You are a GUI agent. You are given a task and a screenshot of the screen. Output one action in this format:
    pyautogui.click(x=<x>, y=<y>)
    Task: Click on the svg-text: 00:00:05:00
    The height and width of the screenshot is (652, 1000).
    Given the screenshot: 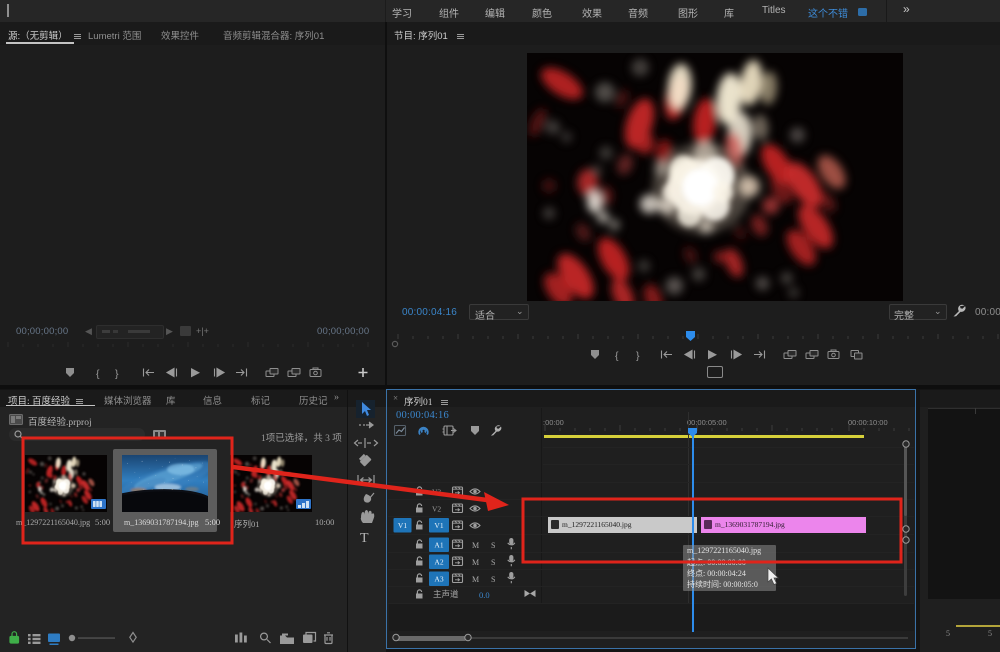 What is the action you would take?
    pyautogui.click(x=707, y=422)
    